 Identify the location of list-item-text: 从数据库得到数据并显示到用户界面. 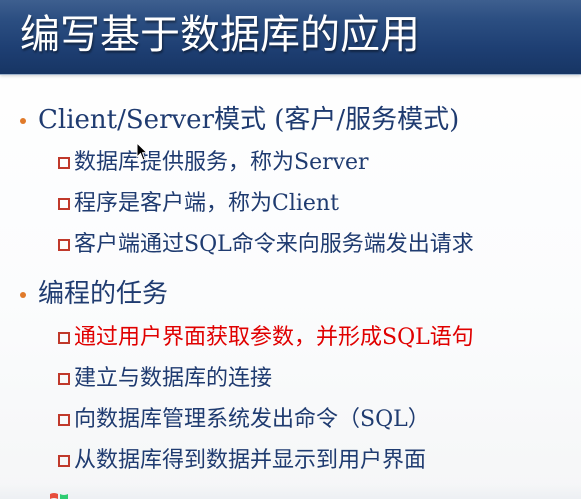
(250, 460).